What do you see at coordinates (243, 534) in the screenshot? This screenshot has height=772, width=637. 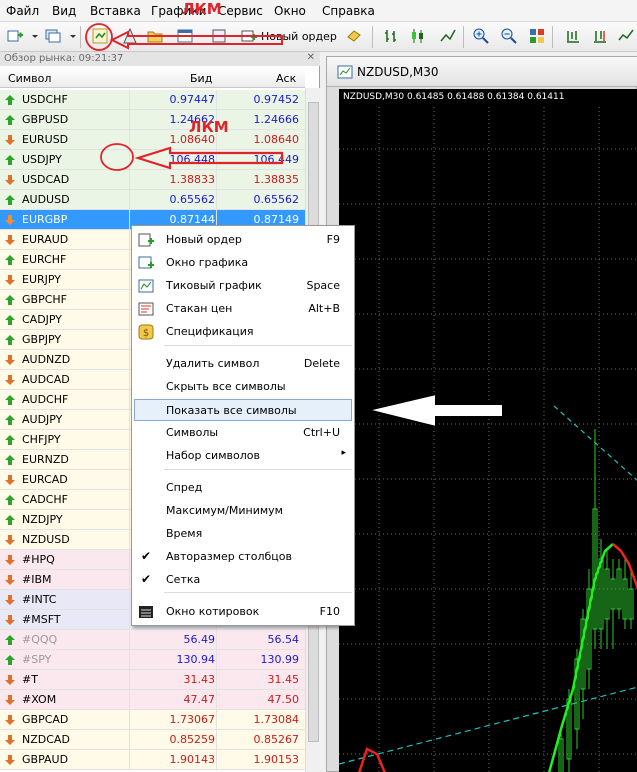 I see `menu-item: Время` at bounding box center [243, 534].